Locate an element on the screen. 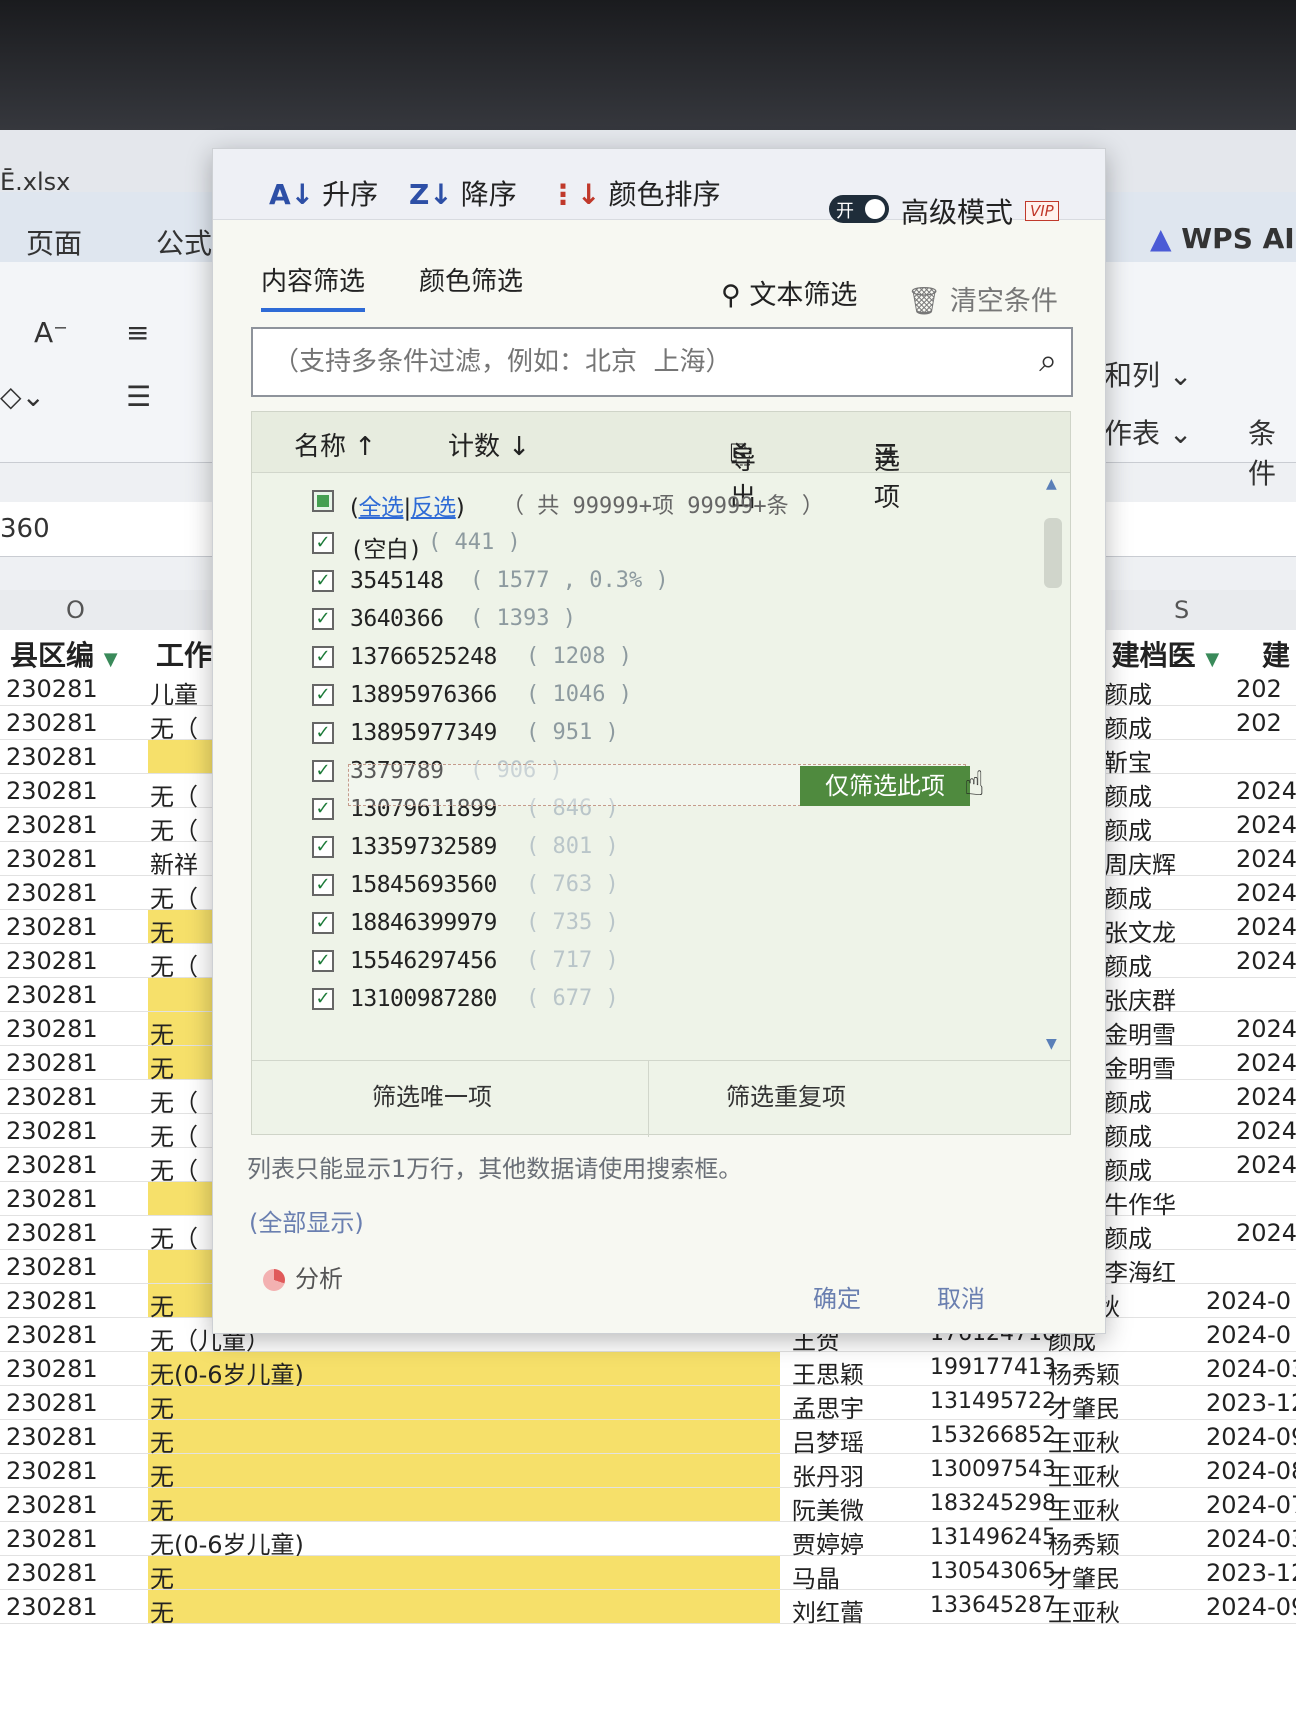  filter-duplicate-button: 筛选重复项 is located at coordinates (786, 1094).